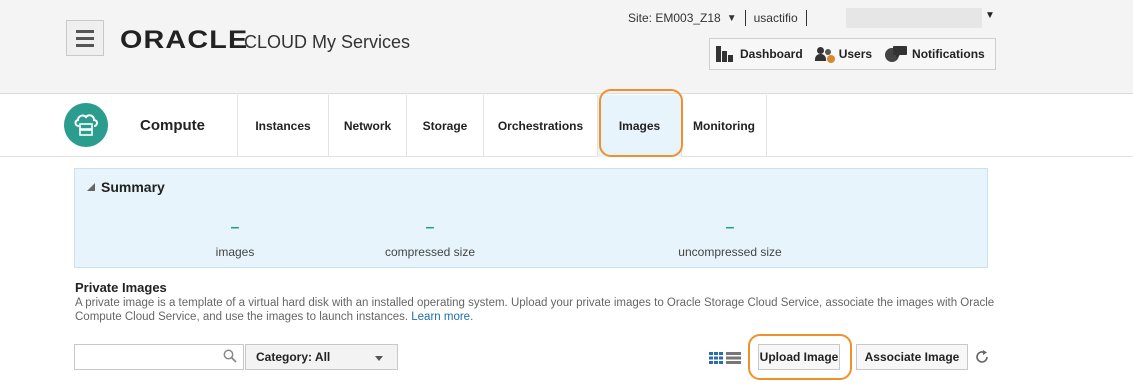 The height and width of the screenshot is (386, 1133). Describe the element at coordinates (327, 42) in the screenshot. I see `product-name: CLOUD My Services` at that location.